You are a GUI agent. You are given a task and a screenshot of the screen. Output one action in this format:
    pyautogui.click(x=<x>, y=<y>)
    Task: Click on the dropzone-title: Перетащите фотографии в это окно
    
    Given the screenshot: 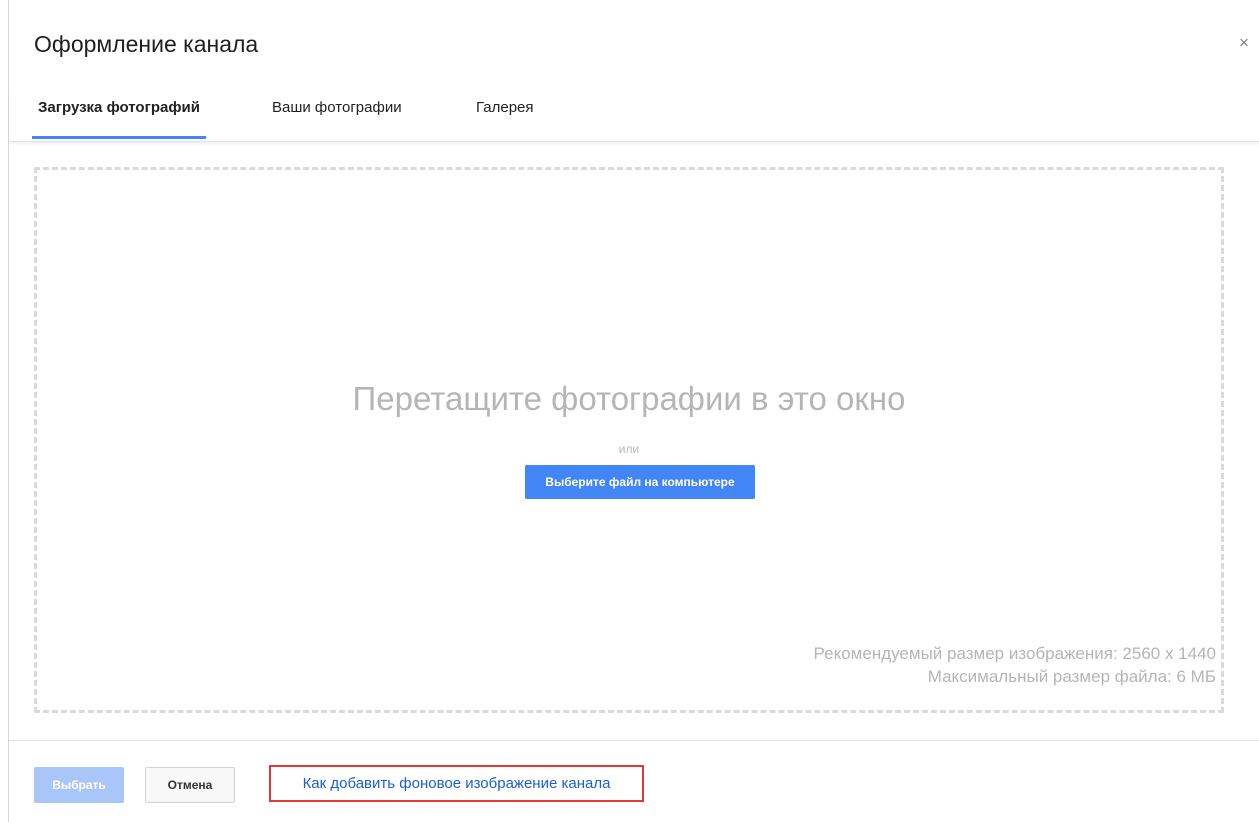 What is the action you would take?
    pyautogui.click(x=629, y=398)
    